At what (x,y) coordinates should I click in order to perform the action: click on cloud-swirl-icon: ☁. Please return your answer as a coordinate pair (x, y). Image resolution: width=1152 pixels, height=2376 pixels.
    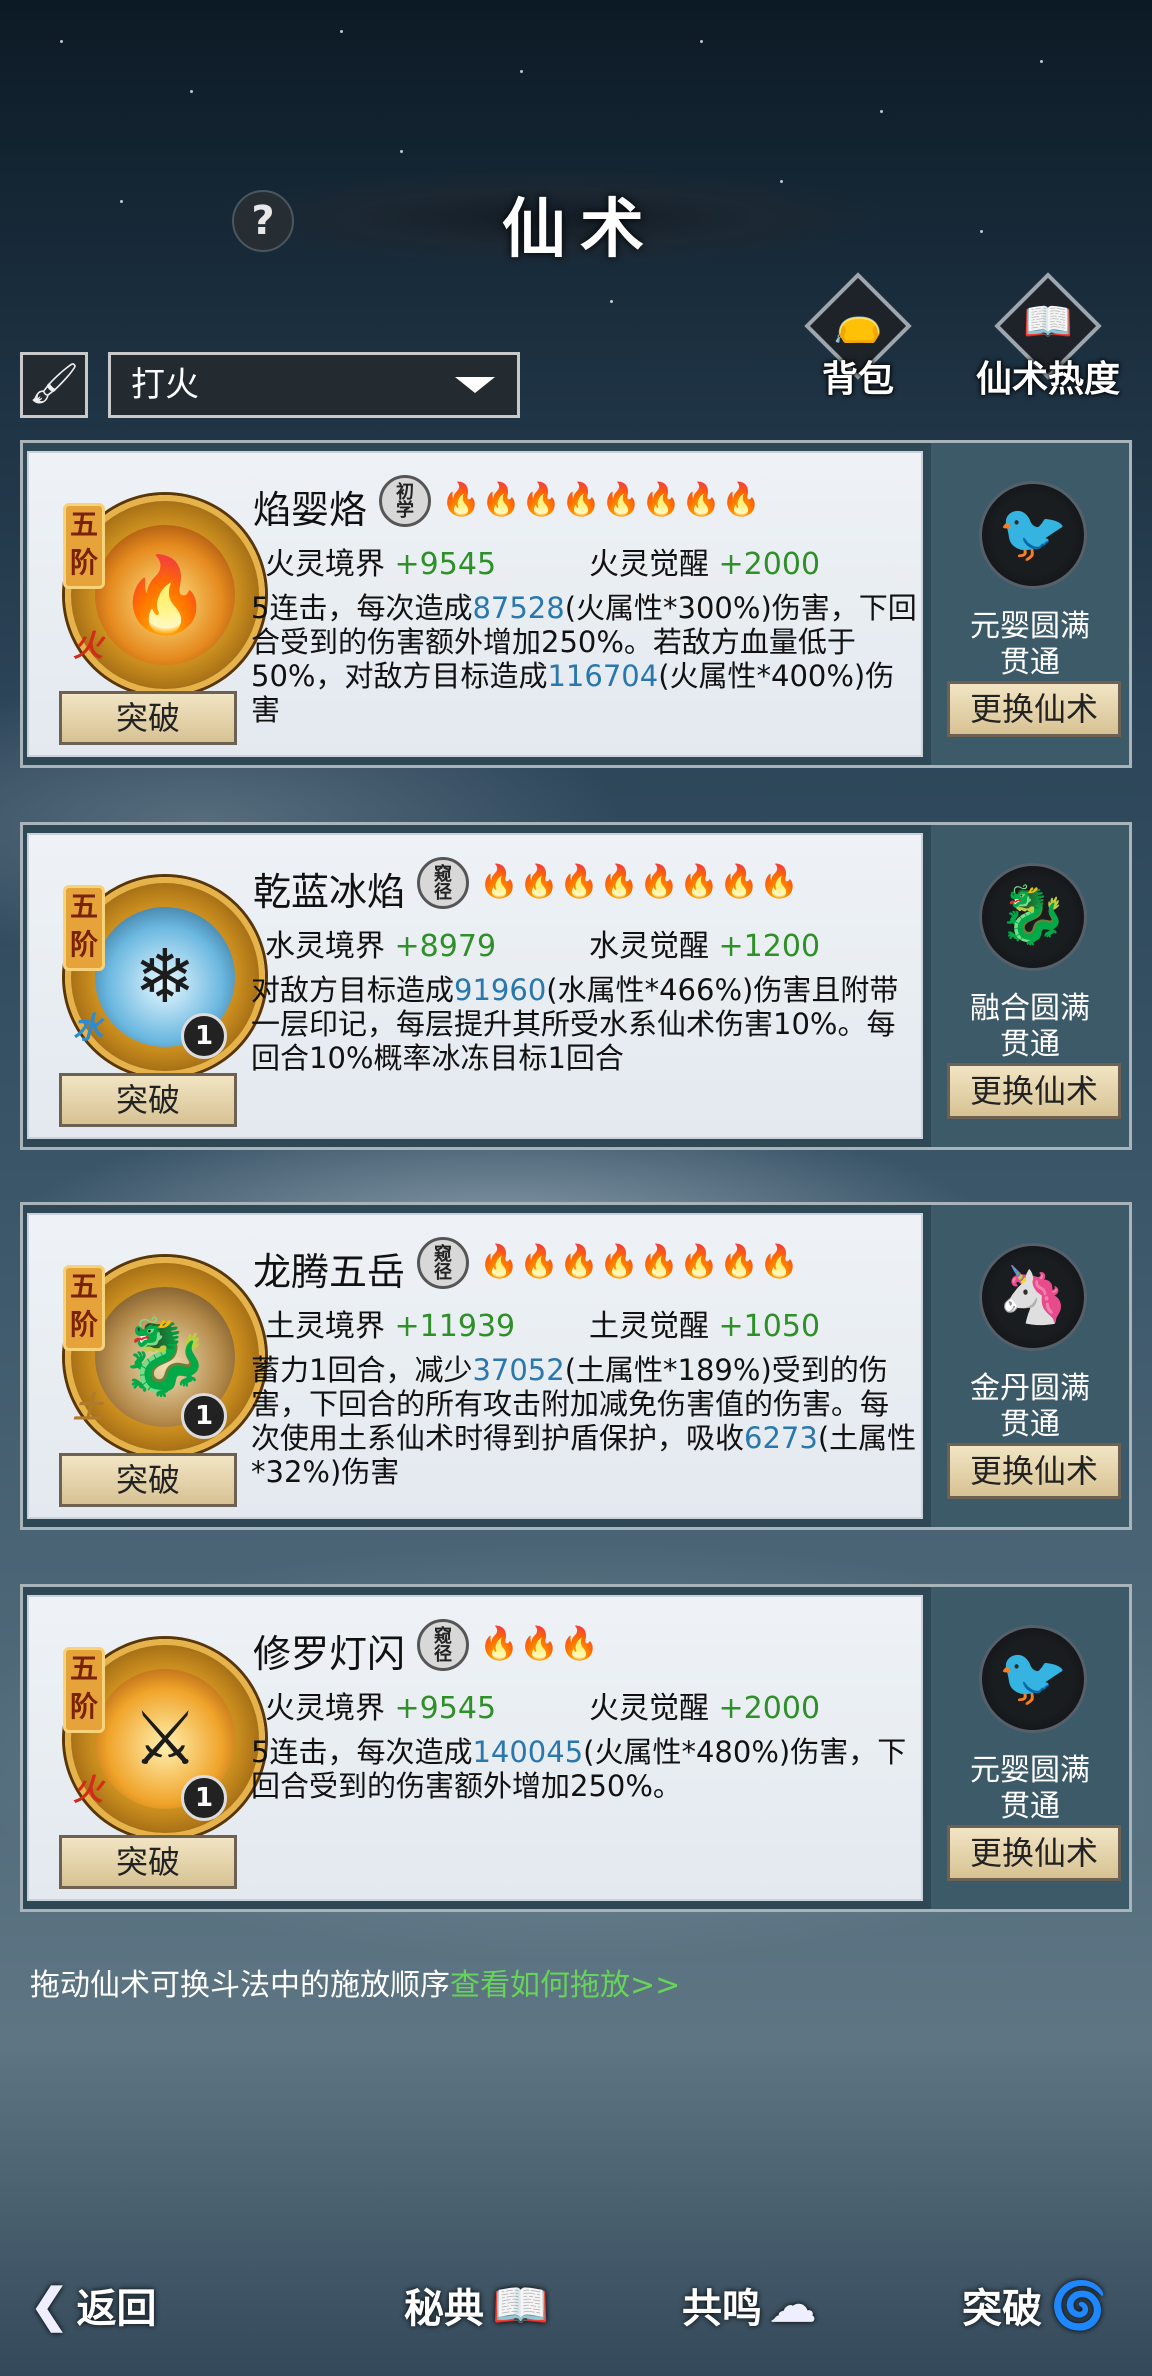
    Looking at the image, I should click on (793, 2305).